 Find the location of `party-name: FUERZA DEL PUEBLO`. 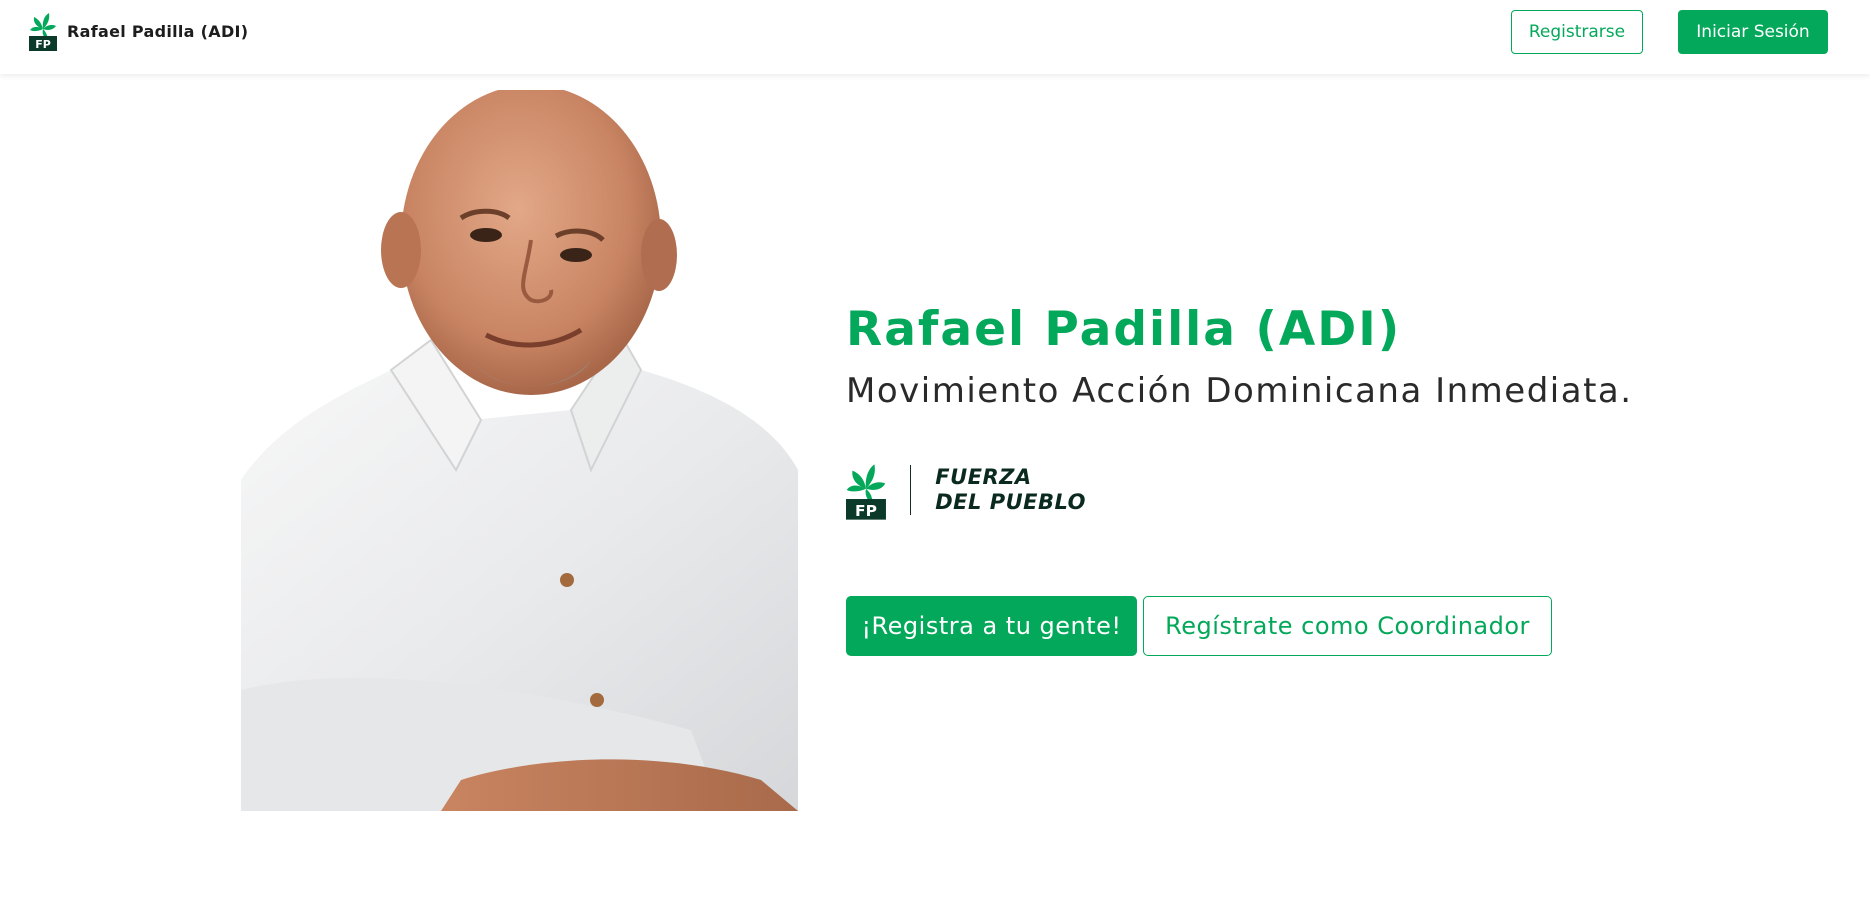

party-name: FUERZA DEL PUEBLO is located at coordinates (1010, 490).